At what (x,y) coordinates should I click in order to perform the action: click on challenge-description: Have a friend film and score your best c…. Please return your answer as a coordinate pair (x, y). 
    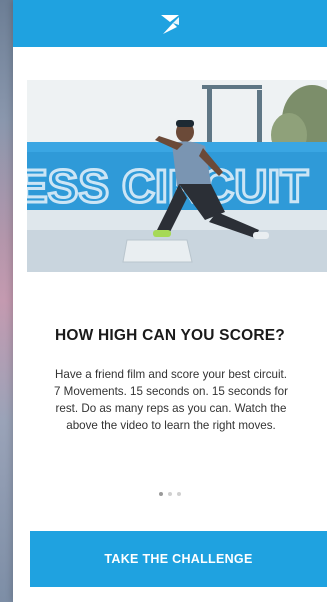
    Looking at the image, I should click on (171, 400).